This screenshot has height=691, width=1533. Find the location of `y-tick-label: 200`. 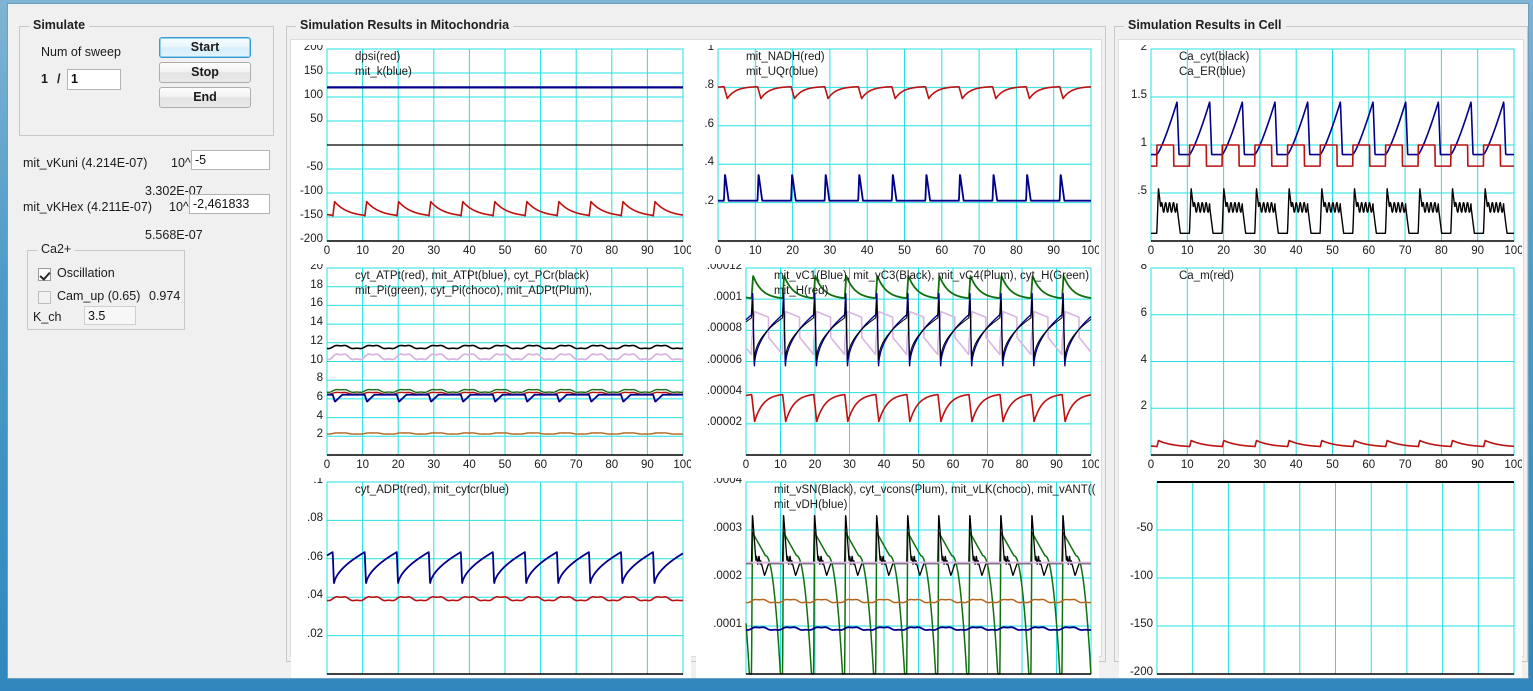

y-tick-label: 200 is located at coordinates (313, 49).